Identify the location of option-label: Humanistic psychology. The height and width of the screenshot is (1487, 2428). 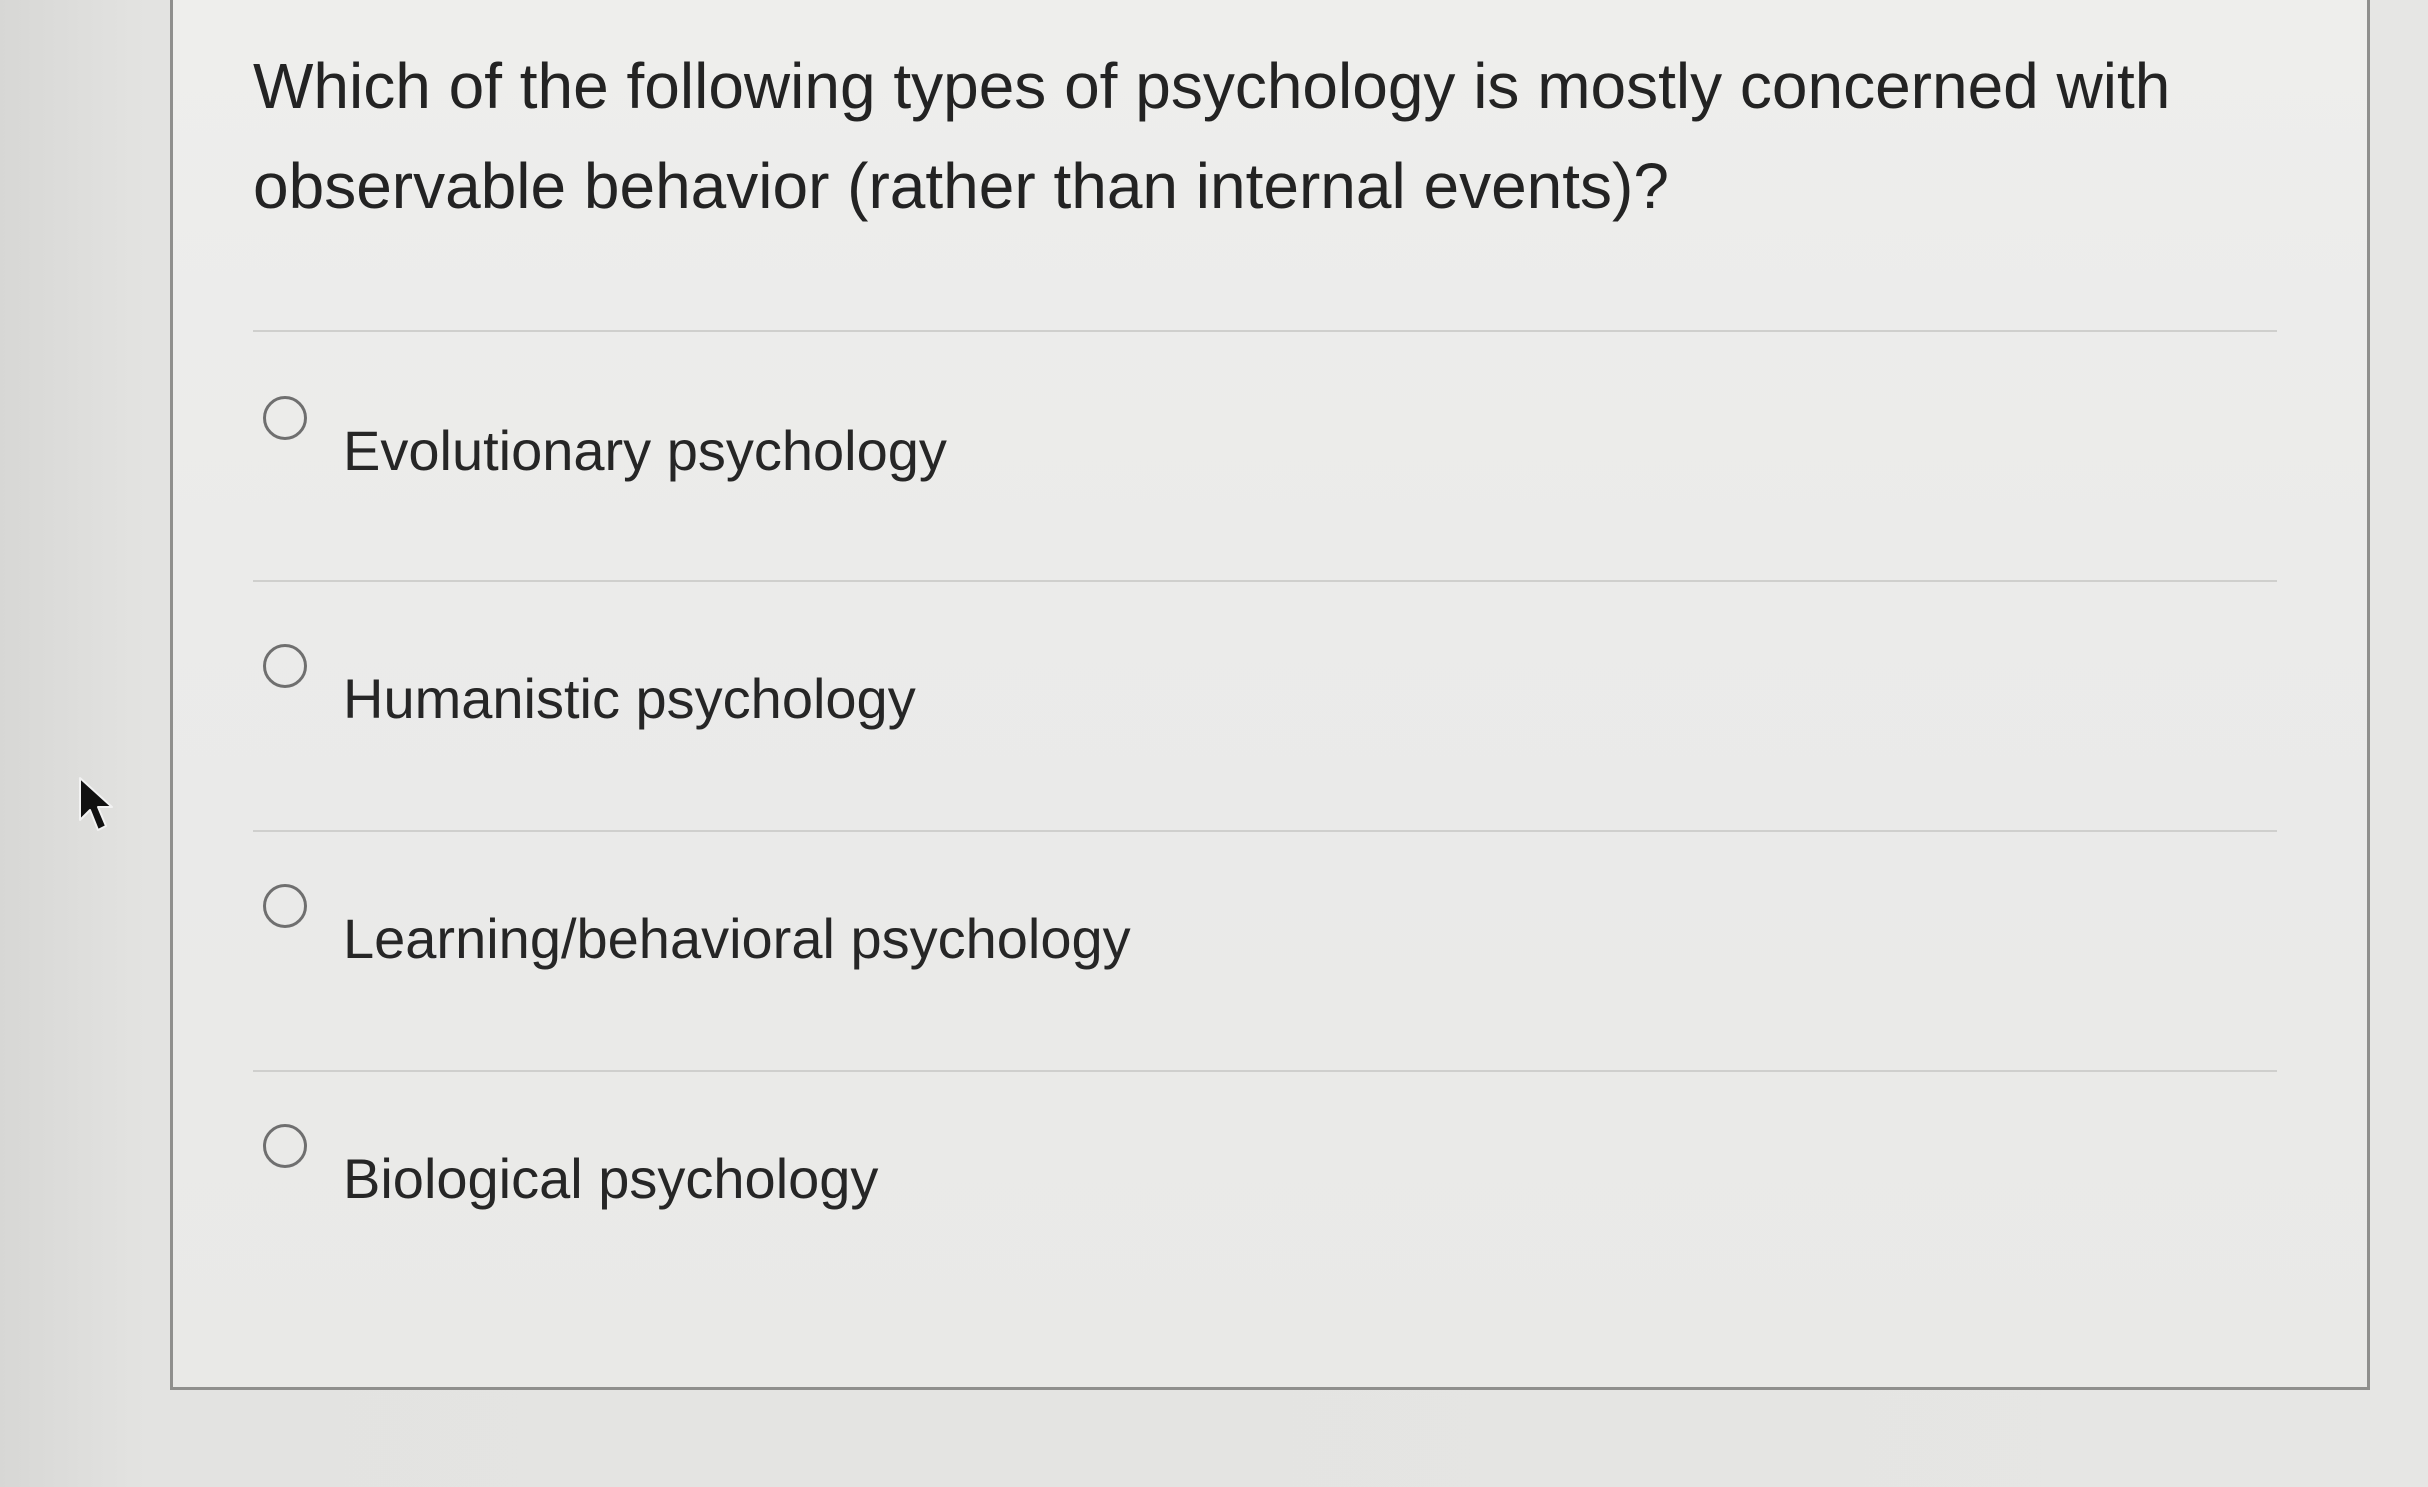
(629, 698).